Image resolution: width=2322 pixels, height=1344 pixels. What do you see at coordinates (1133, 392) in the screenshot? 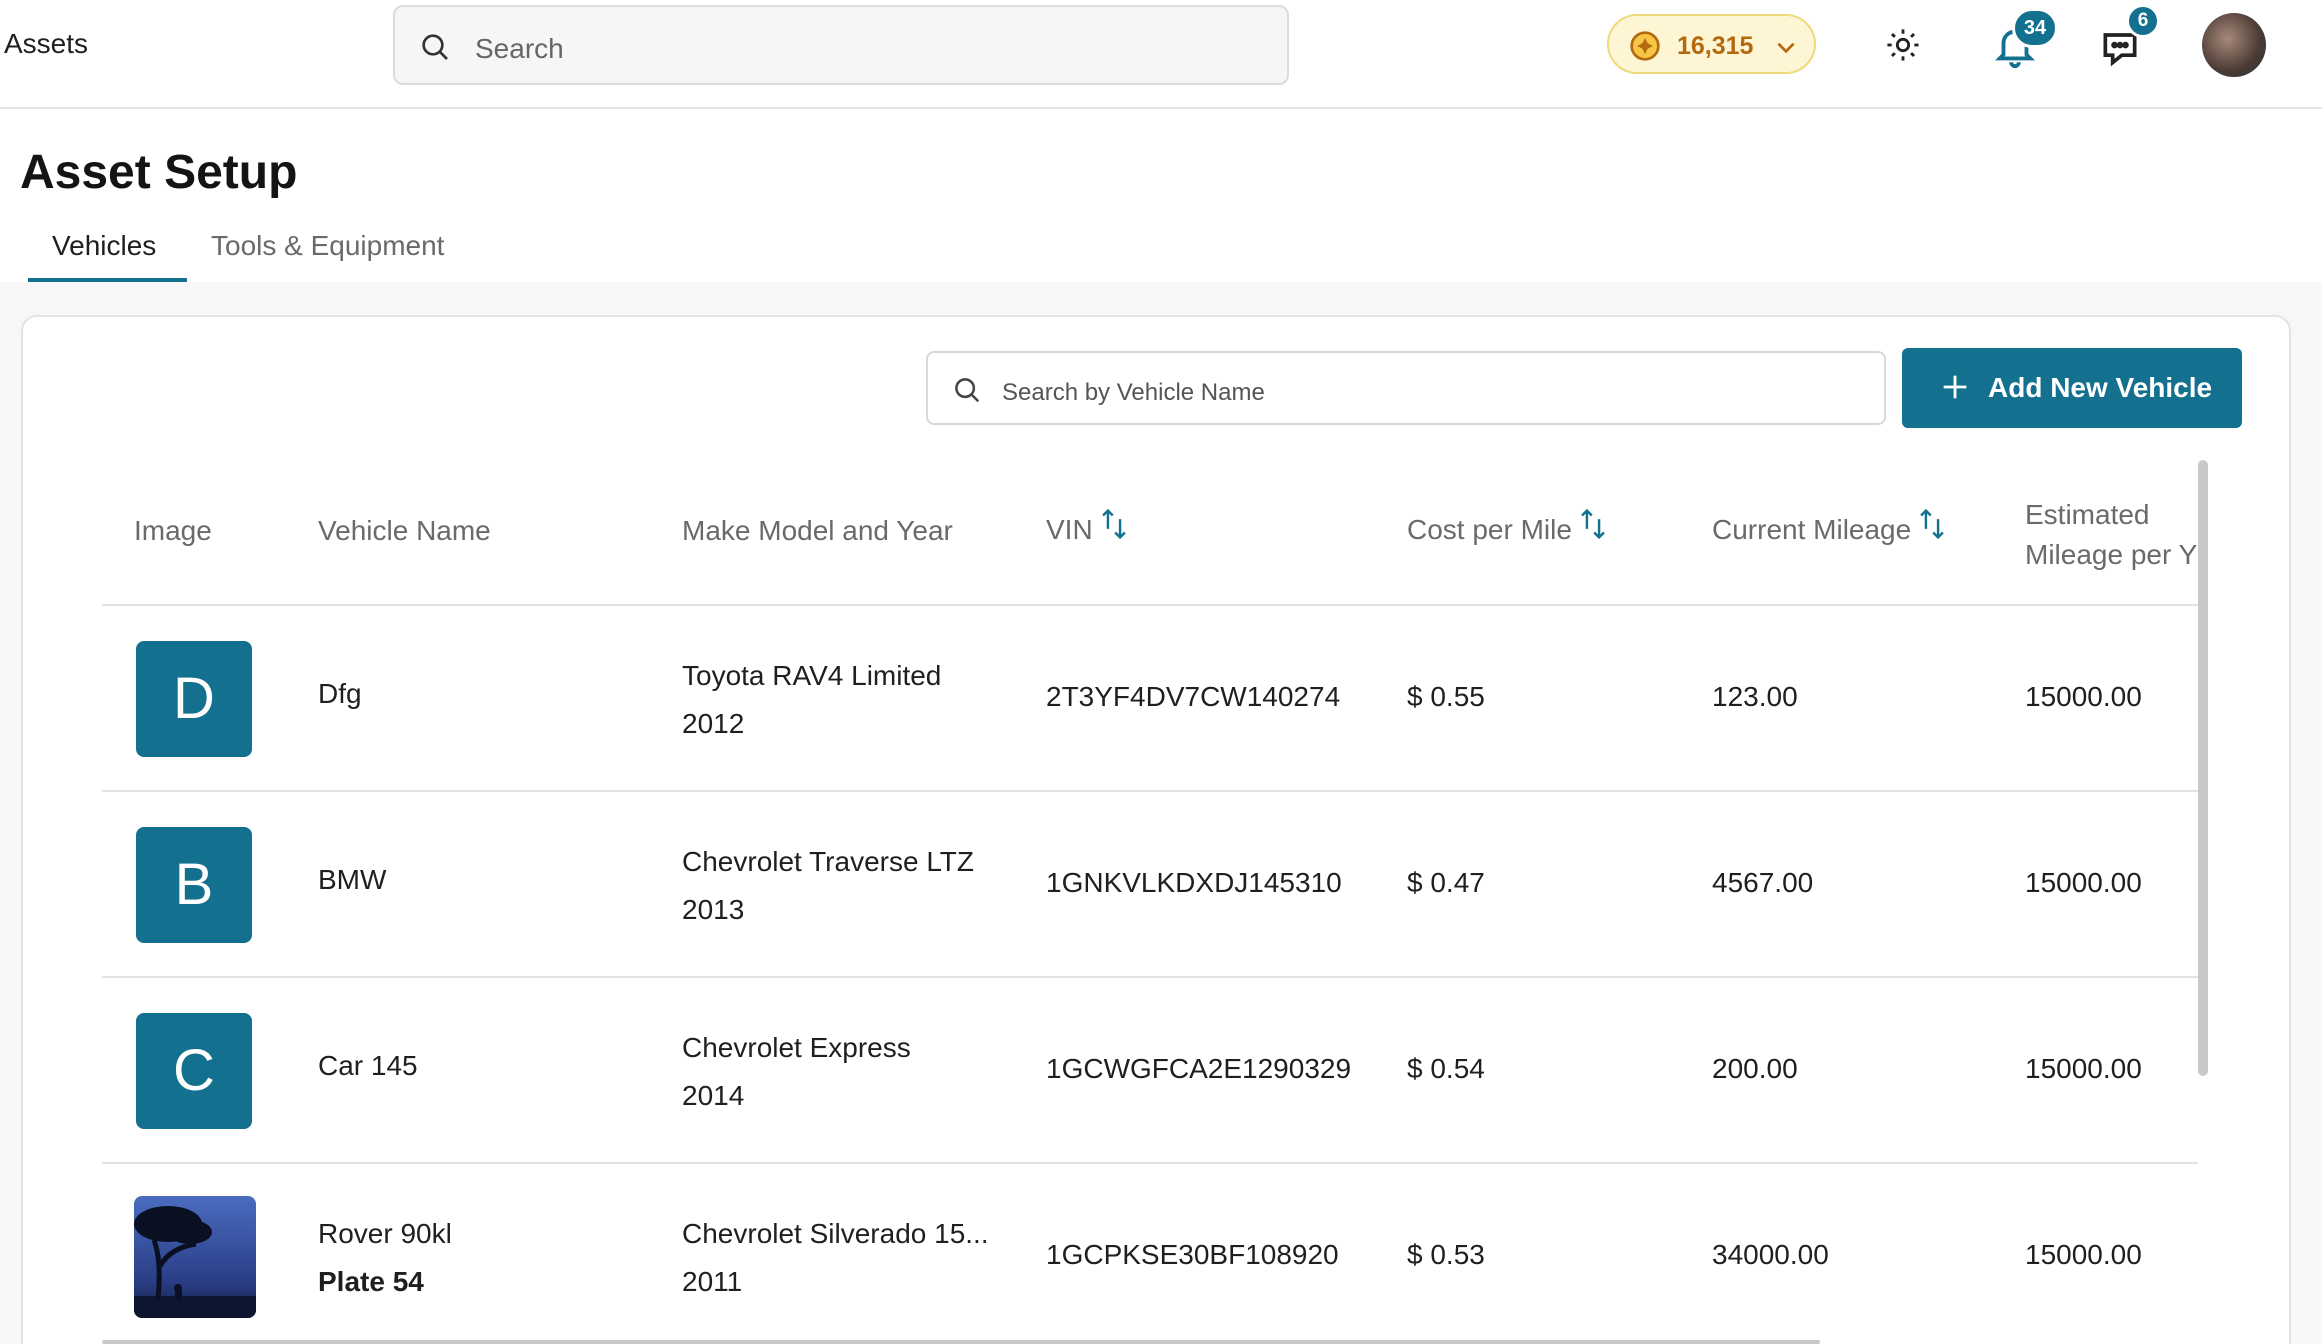
I see `vehicle-search-placeholder: Search by Vehicle Name` at bounding box center [1133, 392].